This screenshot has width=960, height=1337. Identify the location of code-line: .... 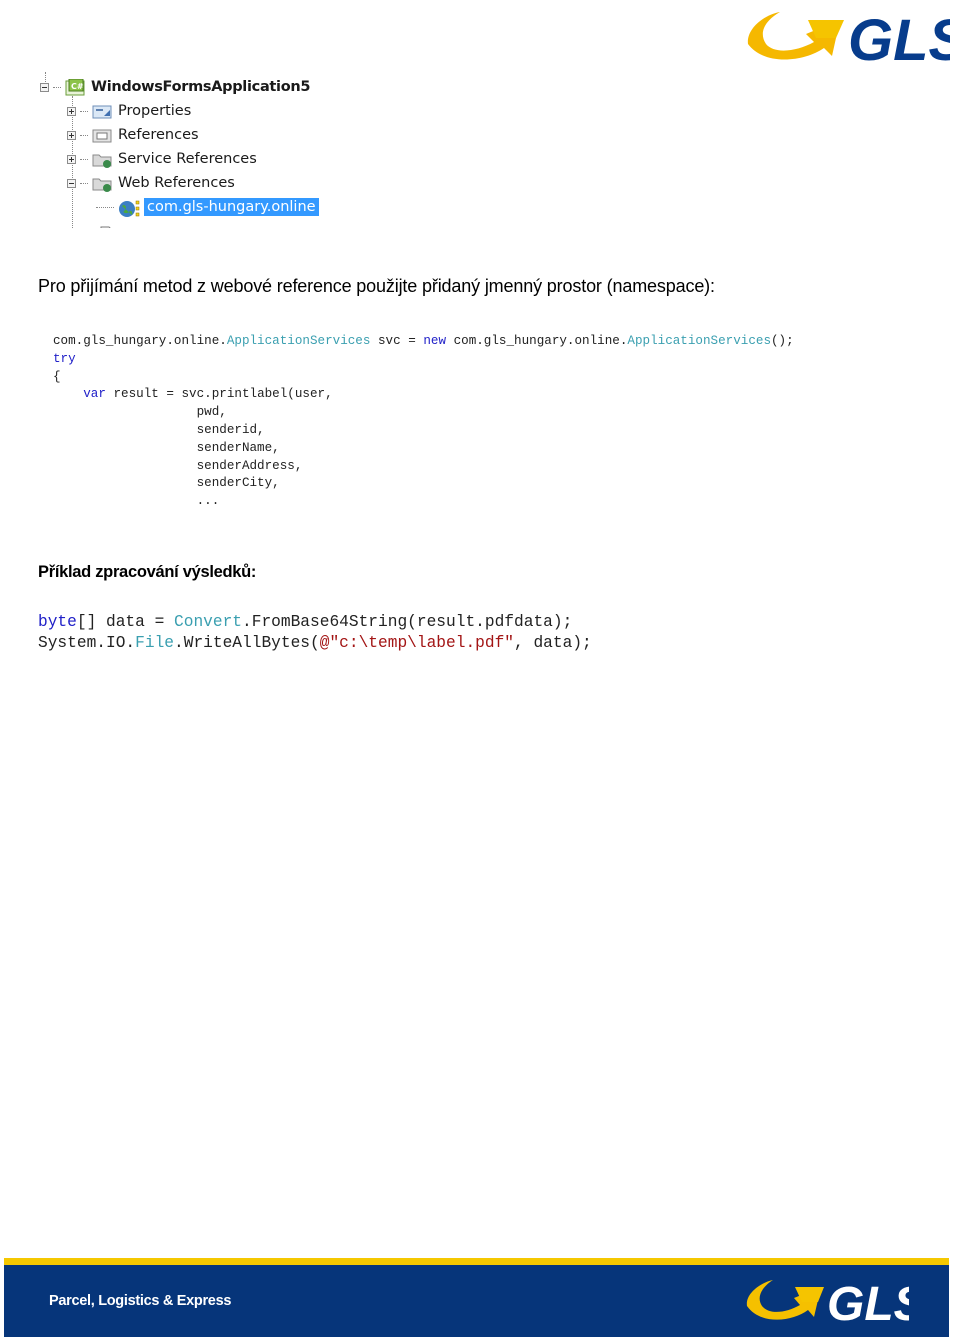
(208, 501).